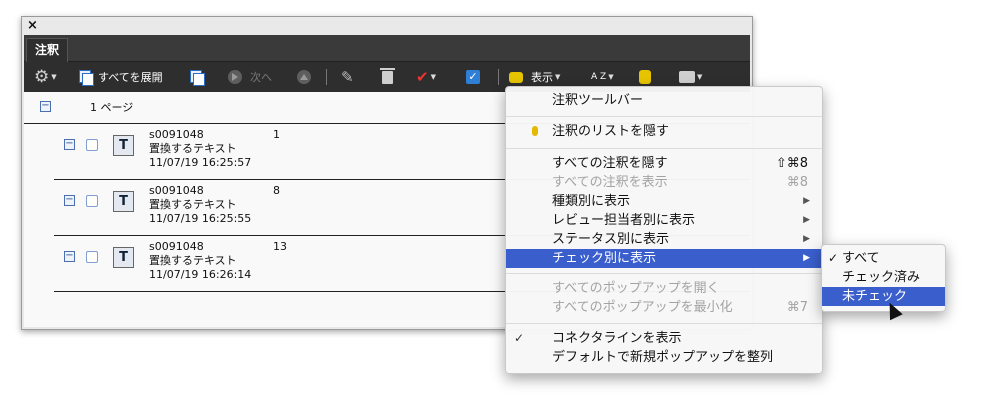  I want to click on delete-button, so click(387, 77).